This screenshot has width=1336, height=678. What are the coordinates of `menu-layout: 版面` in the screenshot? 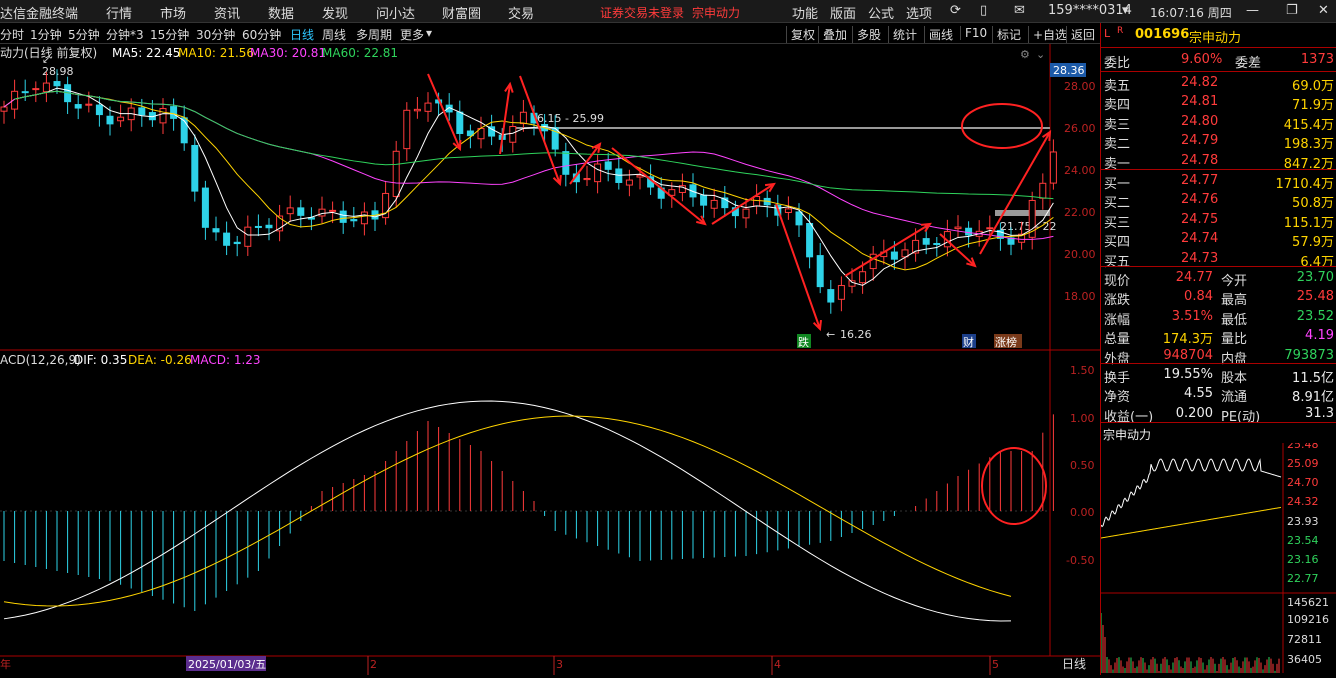 It's located at (843, 12).